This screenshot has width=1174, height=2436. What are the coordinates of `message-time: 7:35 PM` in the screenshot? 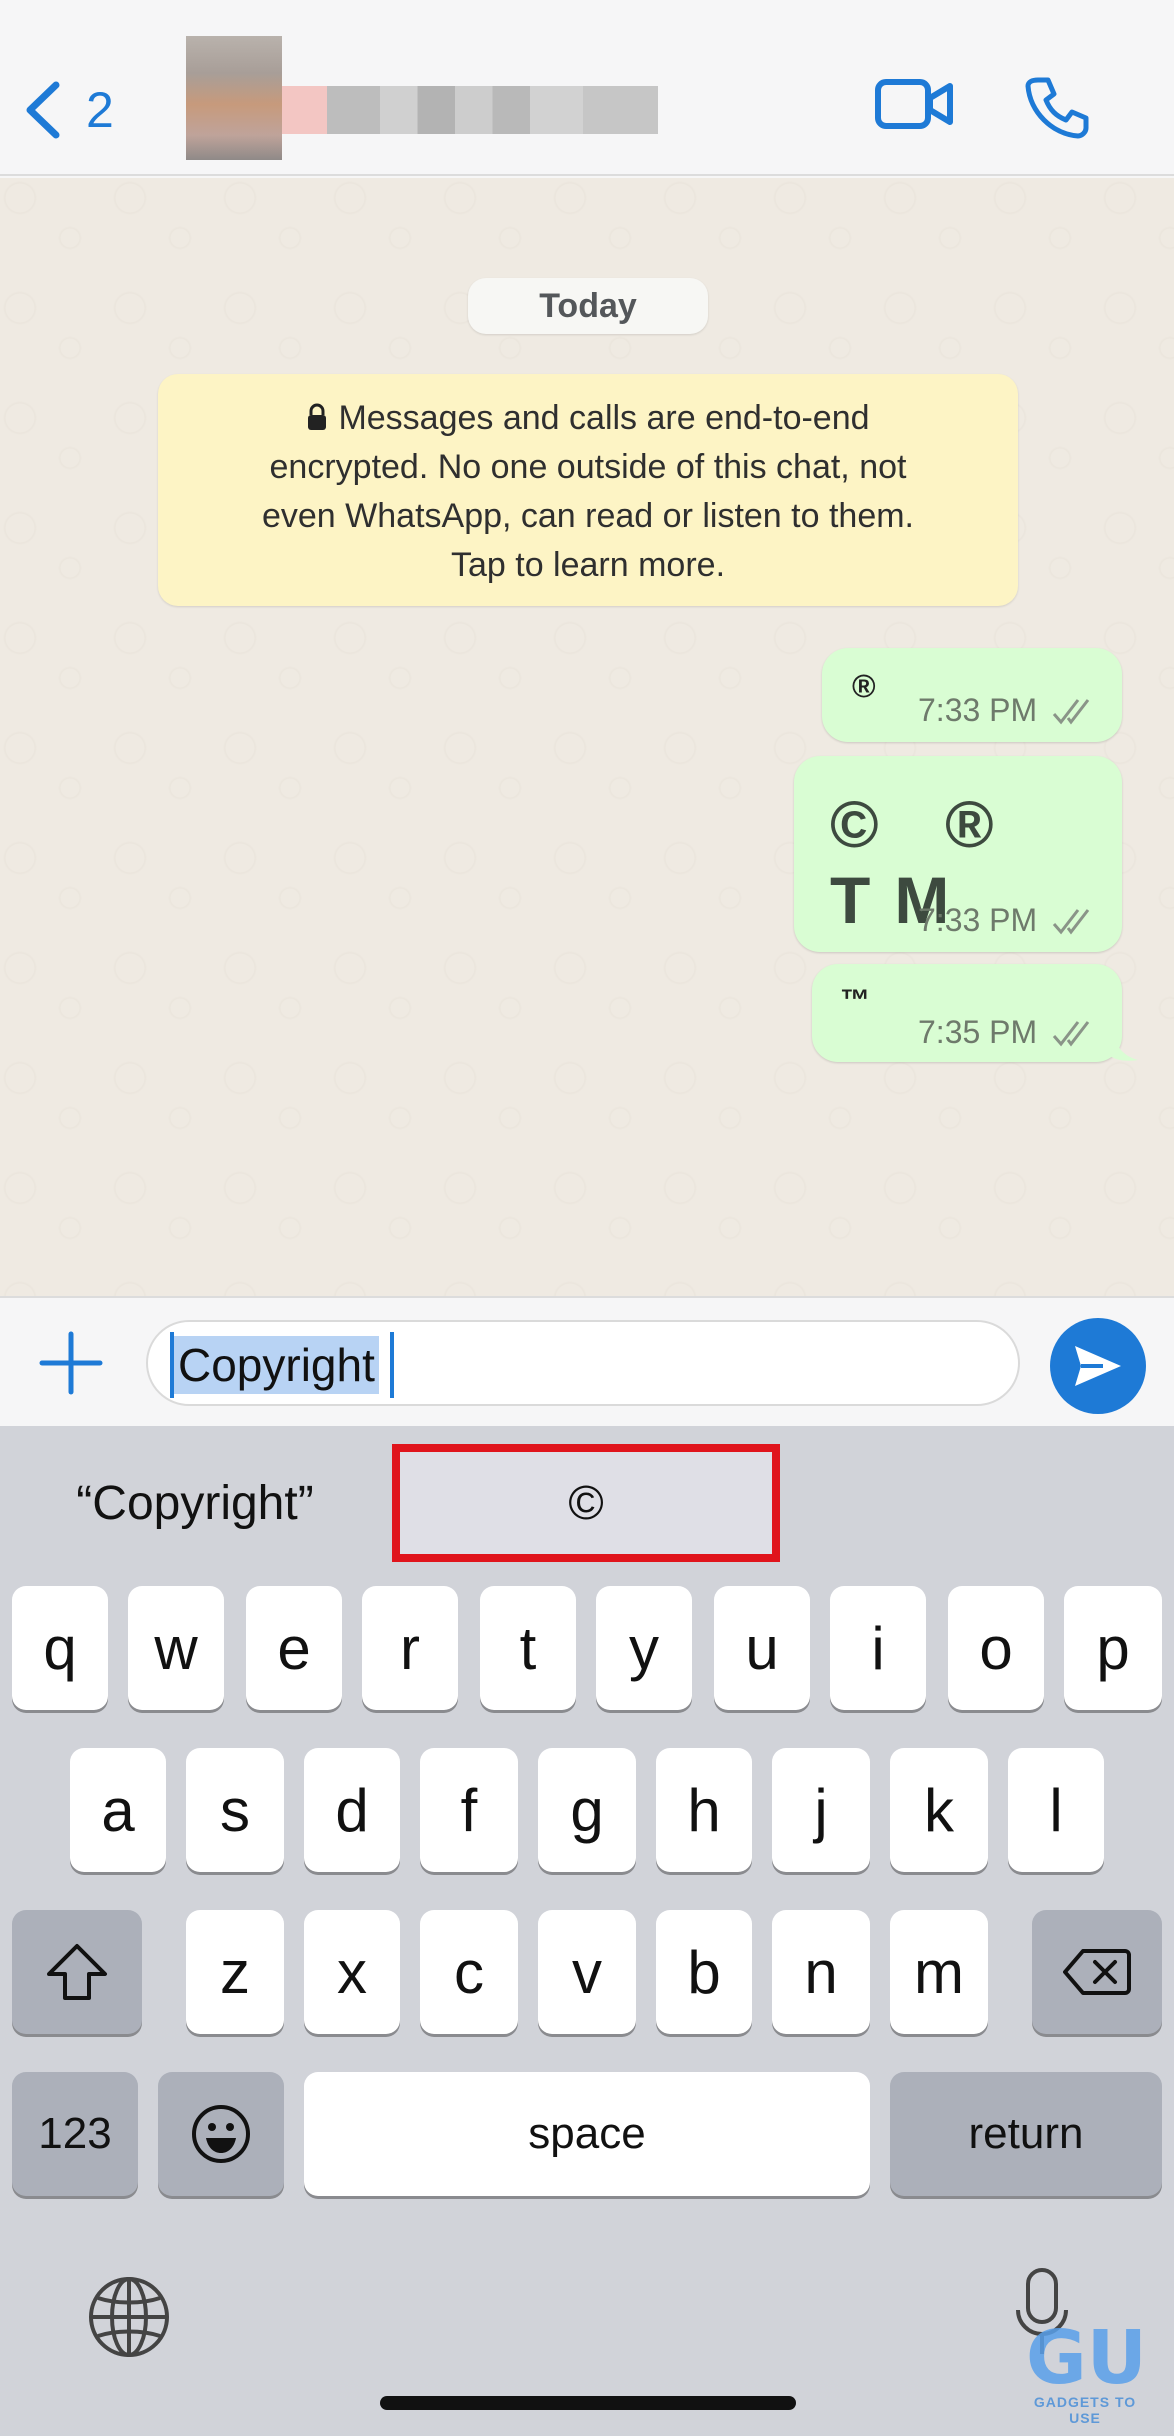 It's located at (978, 1032).